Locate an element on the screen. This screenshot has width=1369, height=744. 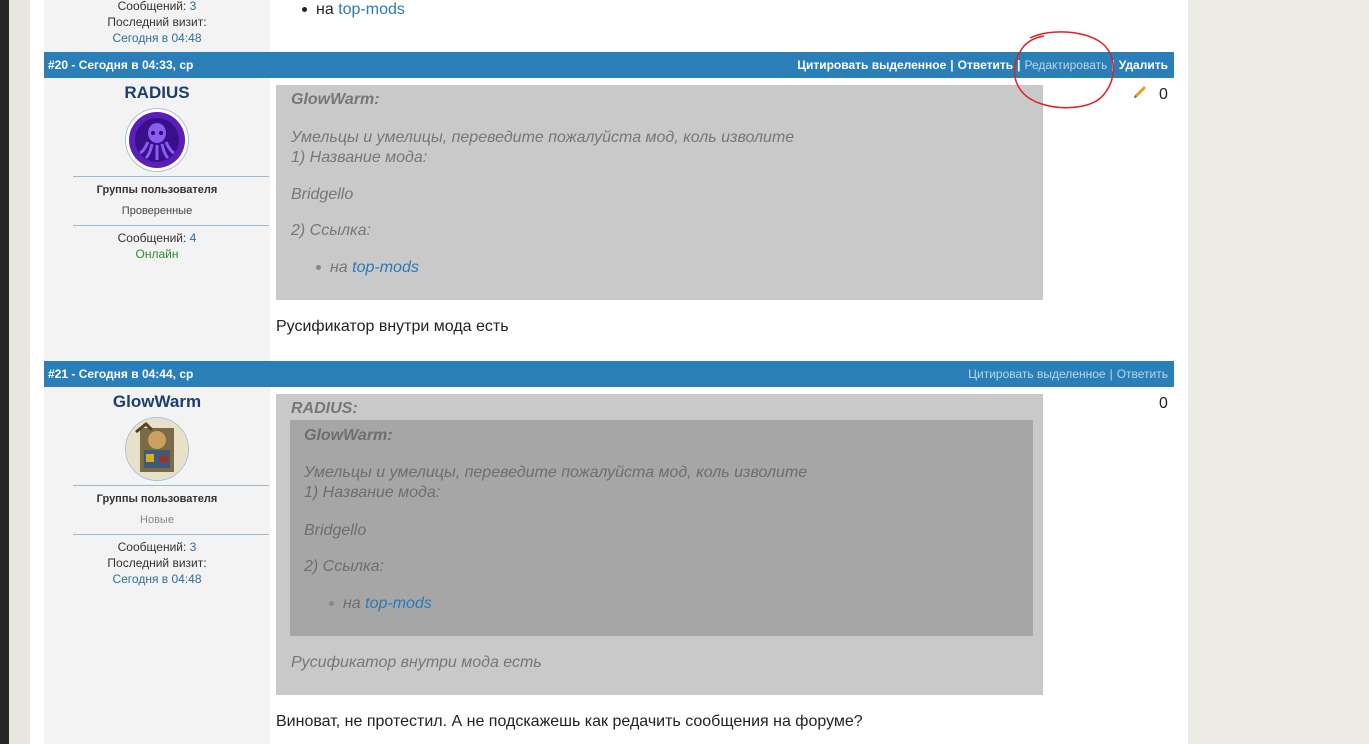
edit-button: Редактировать is located at coordinates (1065, 65).